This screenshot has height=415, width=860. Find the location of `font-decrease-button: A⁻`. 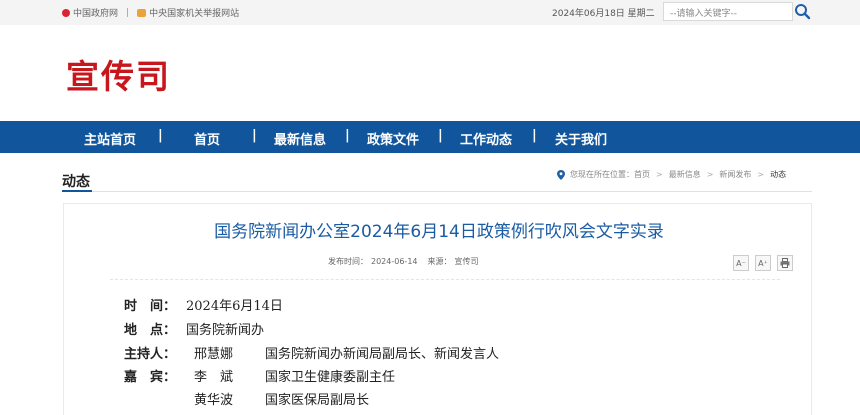

font-decrease-button: A⁻ is located at coordinates (741, 263).